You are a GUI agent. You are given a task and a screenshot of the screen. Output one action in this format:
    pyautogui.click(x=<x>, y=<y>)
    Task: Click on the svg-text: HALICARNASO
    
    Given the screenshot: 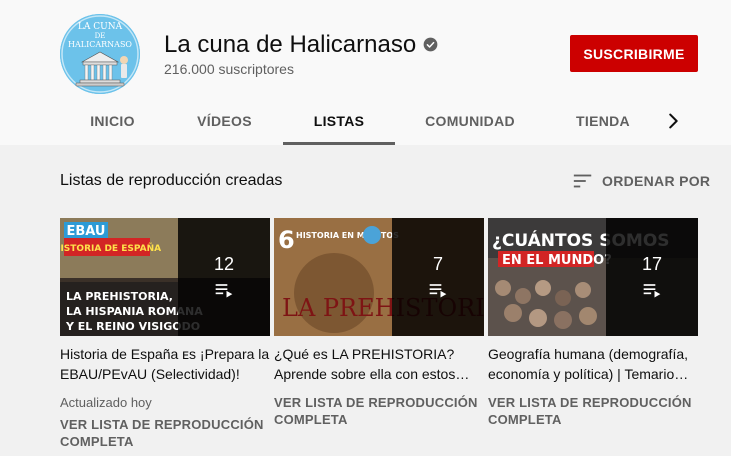 What is the action you would take?
    pyautogui.click(x=100, y=44)
    